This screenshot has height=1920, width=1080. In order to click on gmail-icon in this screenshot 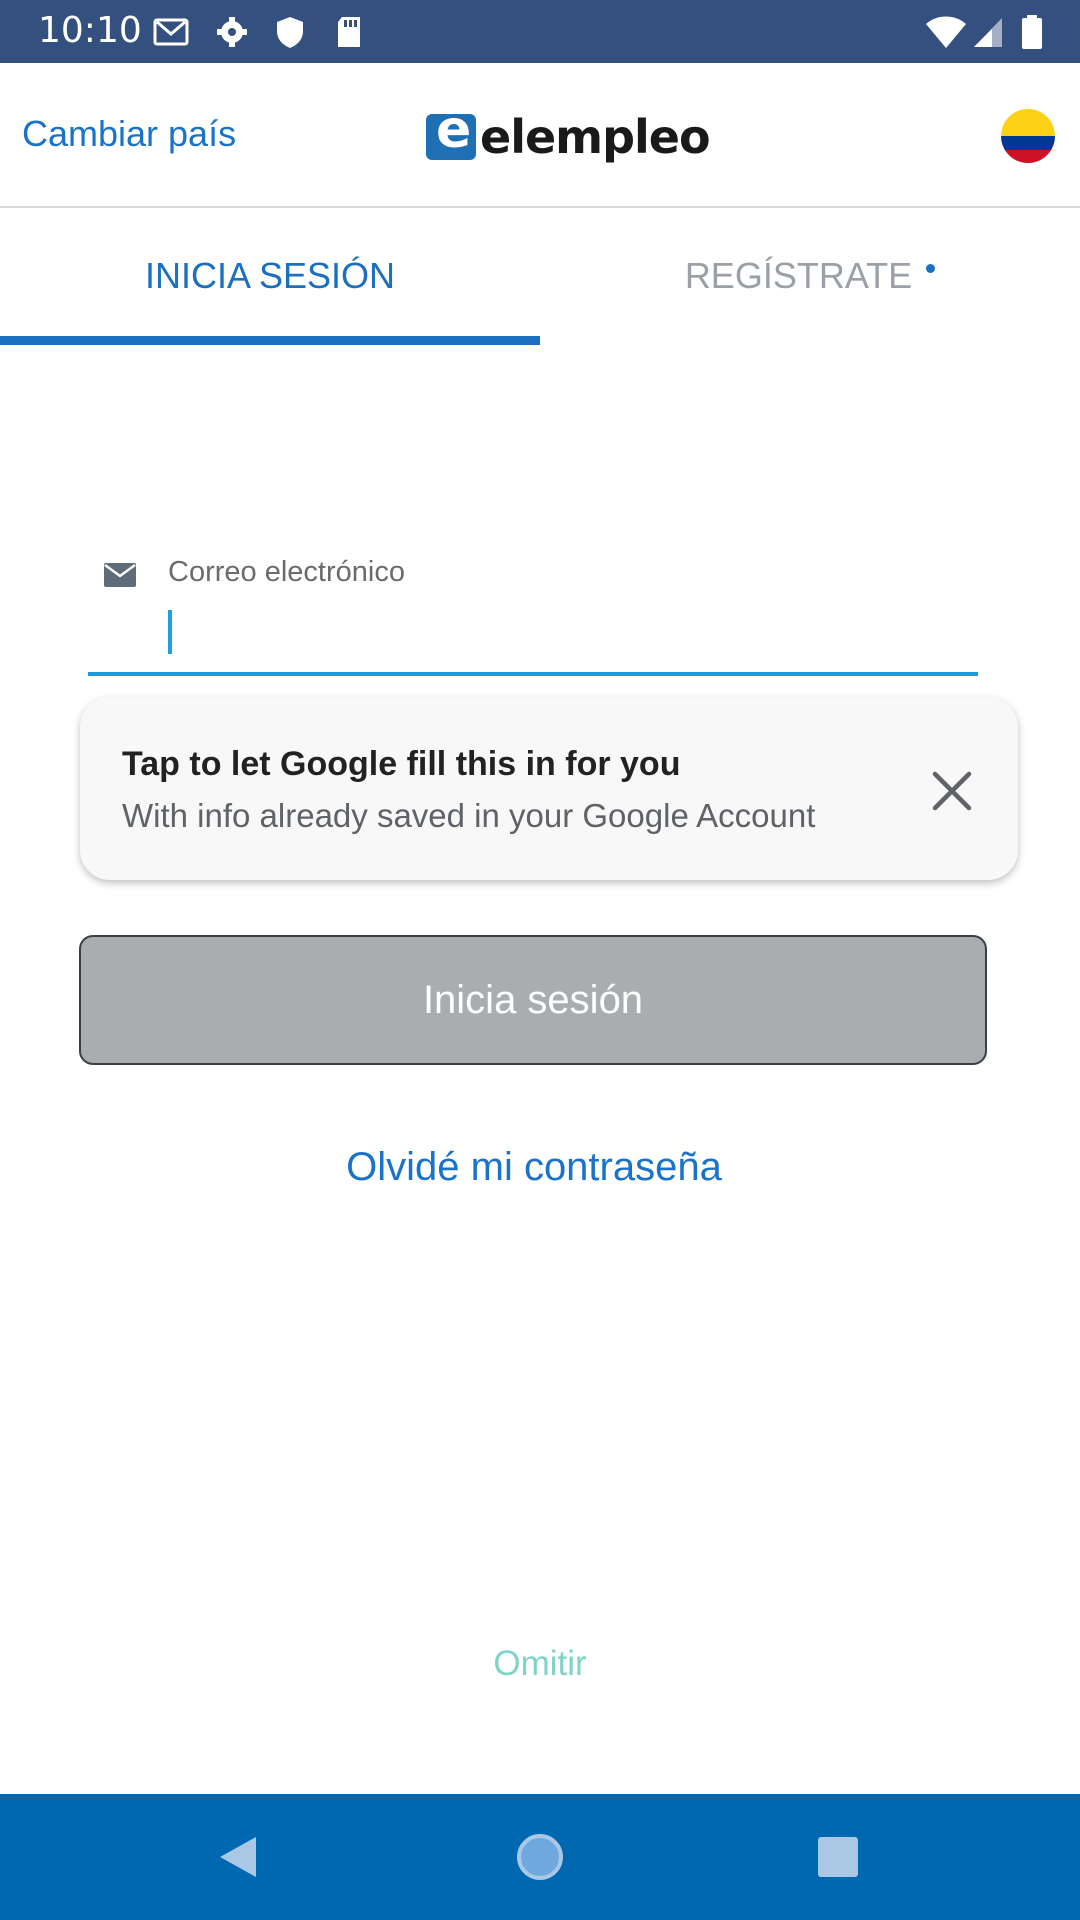, I will do `click(171, 32)`.